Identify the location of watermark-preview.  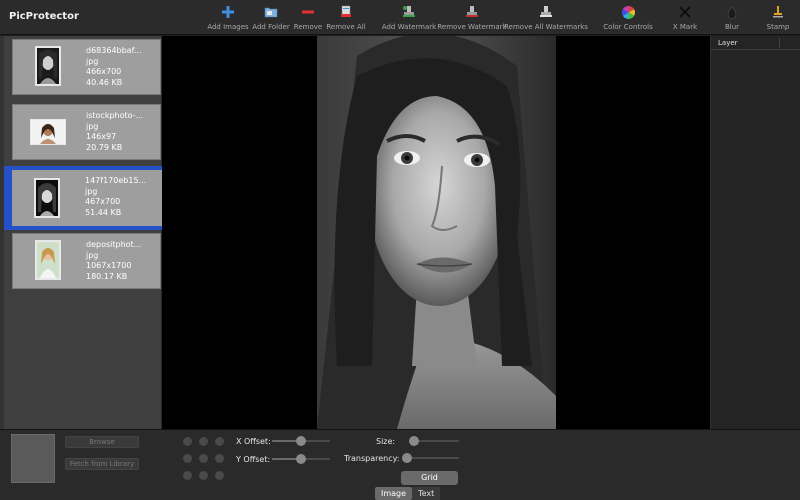
(33, 458).